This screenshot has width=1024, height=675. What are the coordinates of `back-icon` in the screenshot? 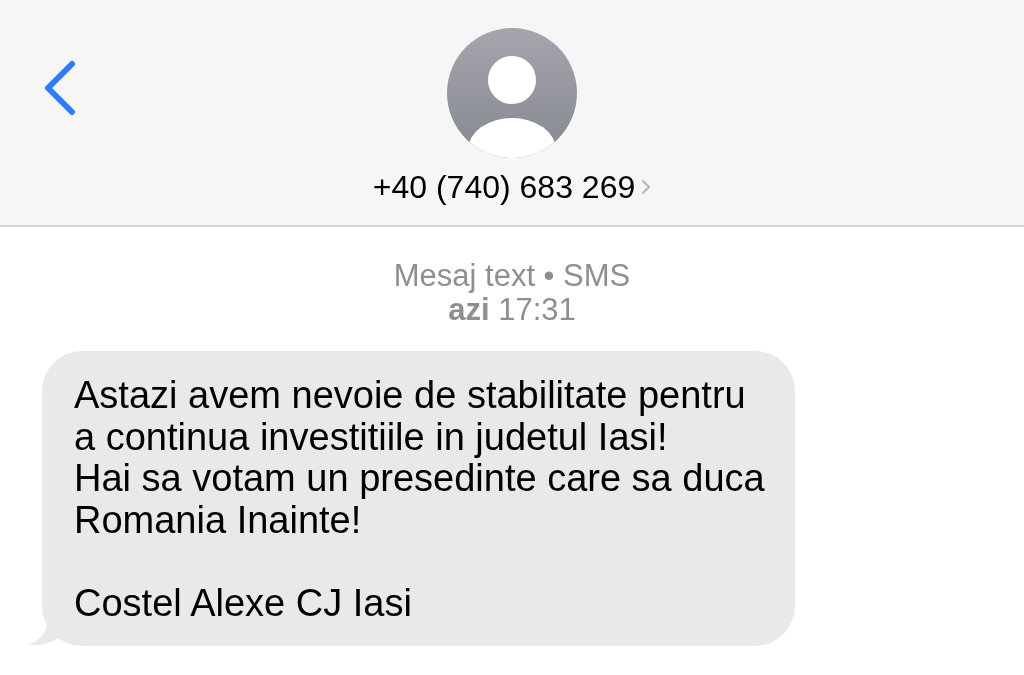 It's located at (59, 88).